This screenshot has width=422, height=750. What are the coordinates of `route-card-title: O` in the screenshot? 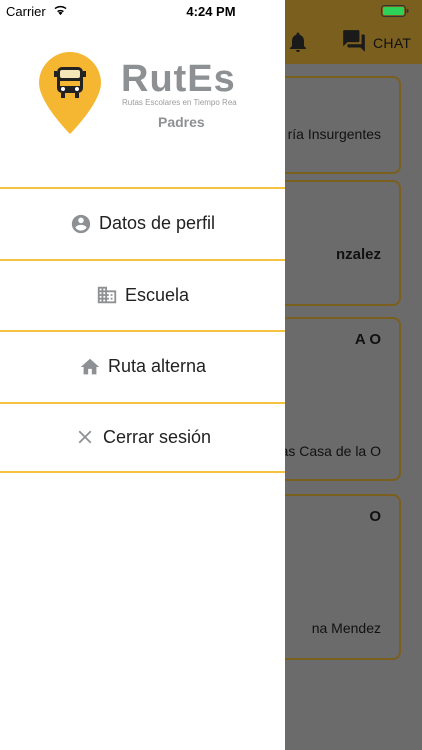 It's located at (375, 516).